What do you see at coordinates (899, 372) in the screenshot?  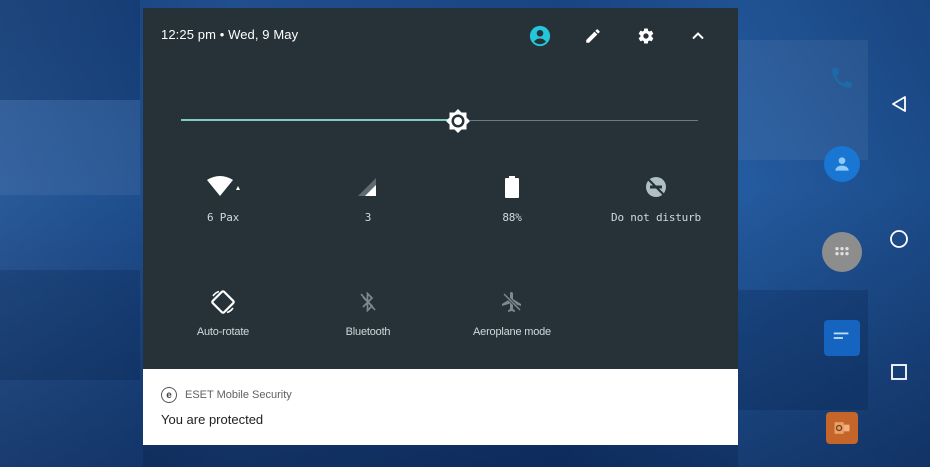 I see `recents-icon` at bounding box center [899, 372].